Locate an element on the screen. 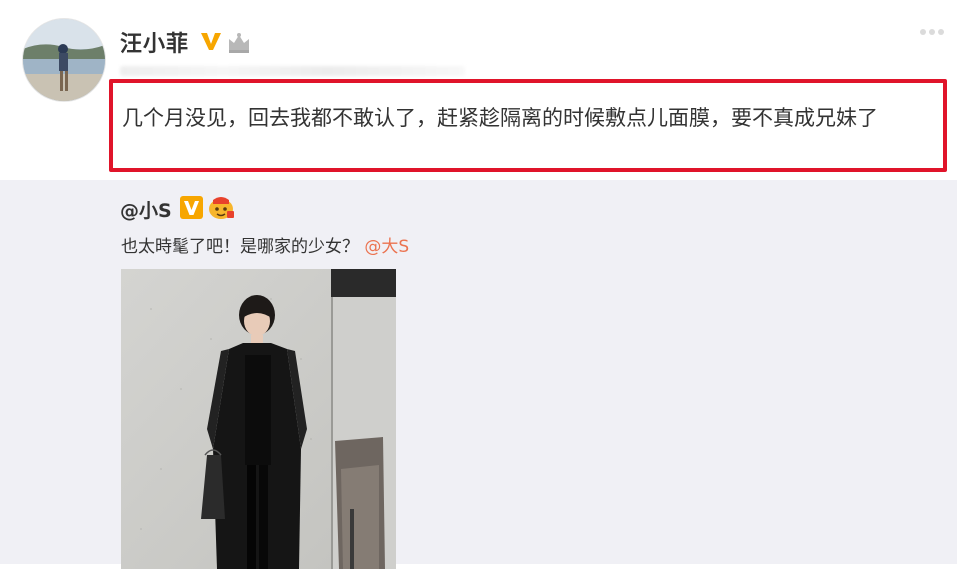 The width and height of the screenshot is (957, 569). repost-username: @小S is located at coordinates (146, 209).